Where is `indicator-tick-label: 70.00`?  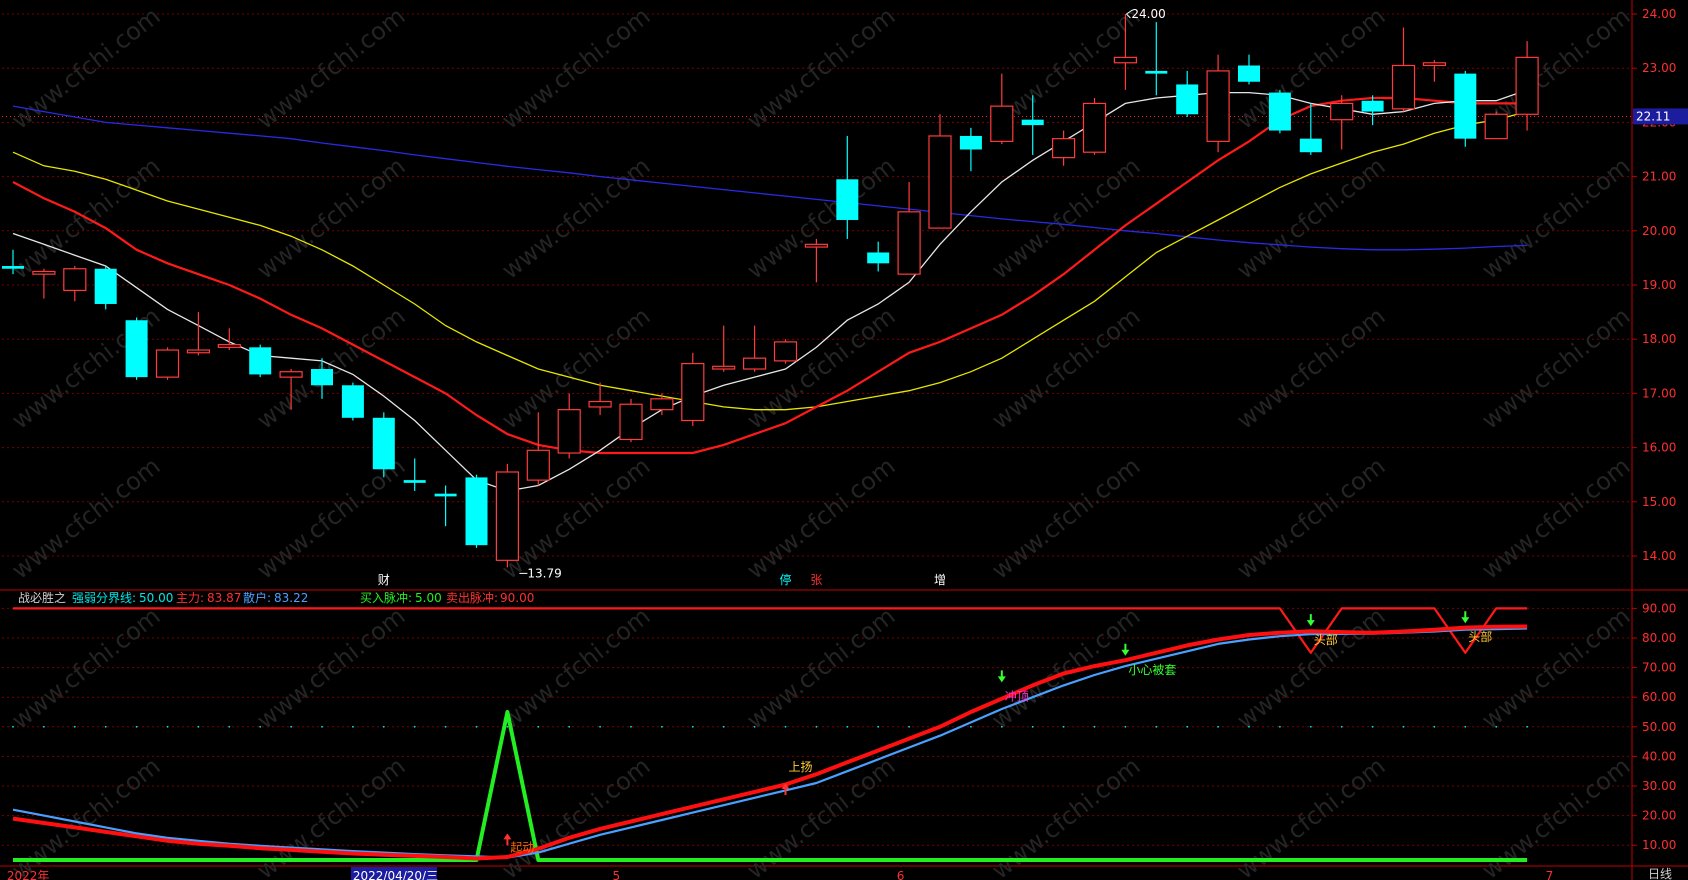
indicator-tick-label: 70.00 is located at coordinates (1659, 668).